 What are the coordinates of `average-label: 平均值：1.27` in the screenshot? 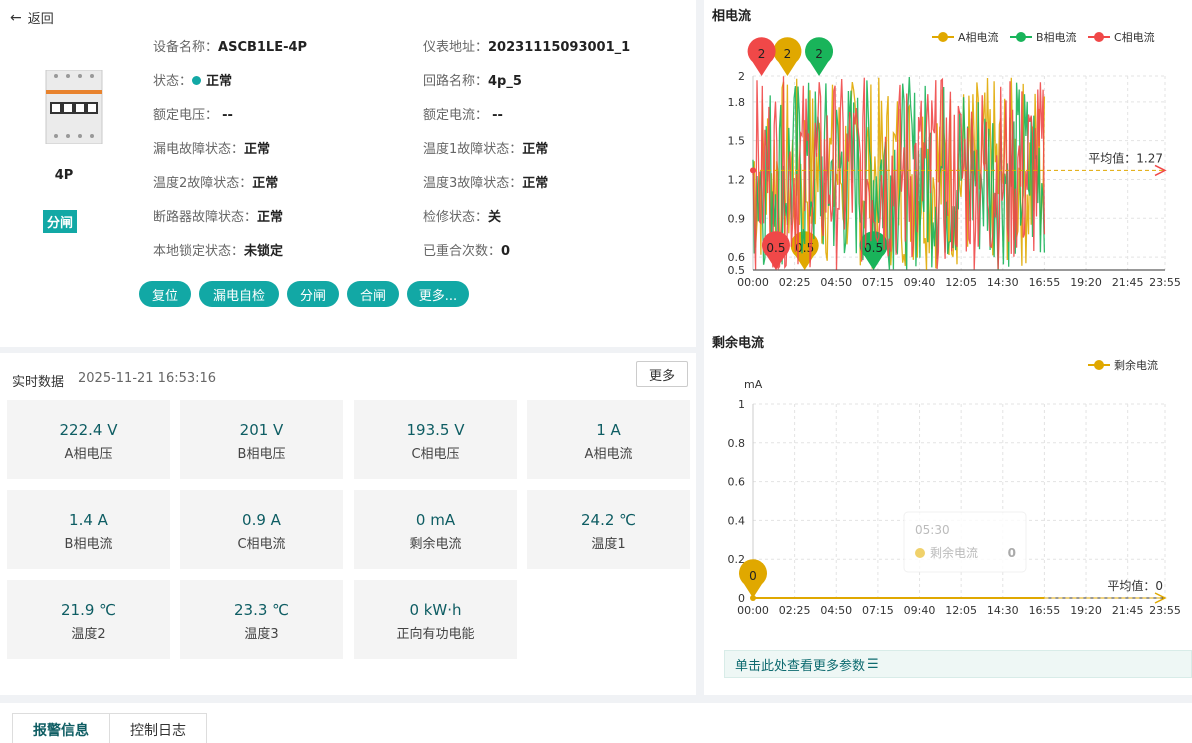 It's located at (1125, 157).